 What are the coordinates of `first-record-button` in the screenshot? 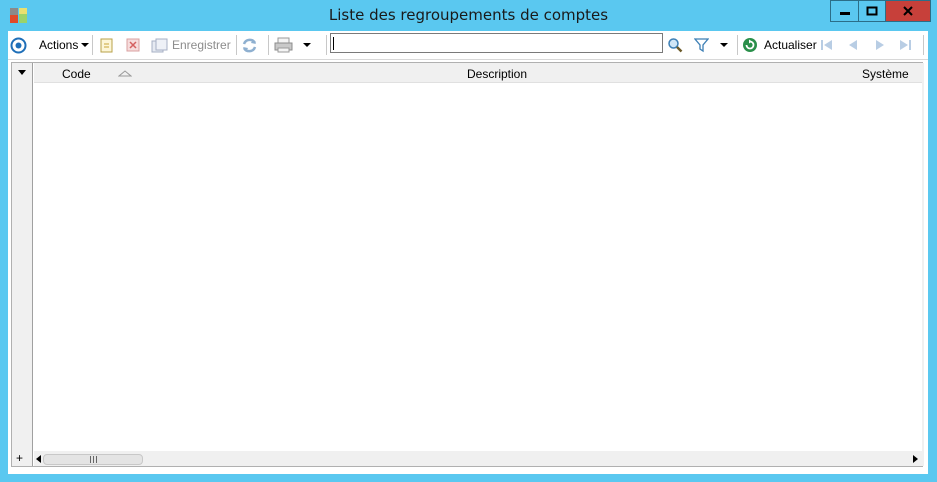 It's located at (827, 45).